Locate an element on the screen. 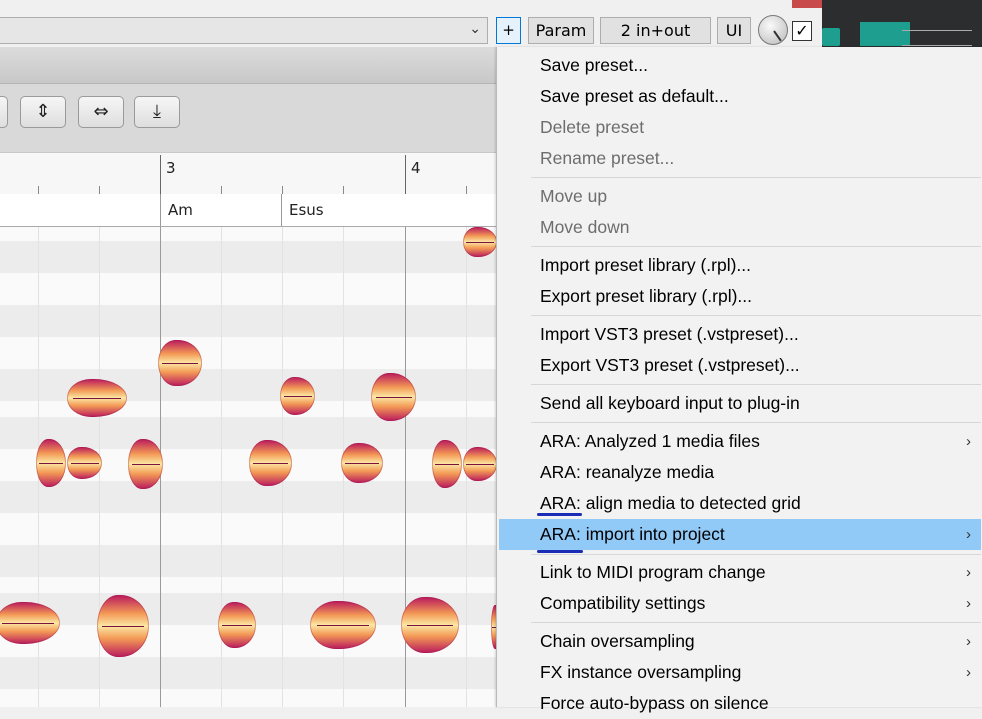 This screenshot has height=719, width=982. menu-item-delete-preset: Delete preset is located at coordinates (740, 127).